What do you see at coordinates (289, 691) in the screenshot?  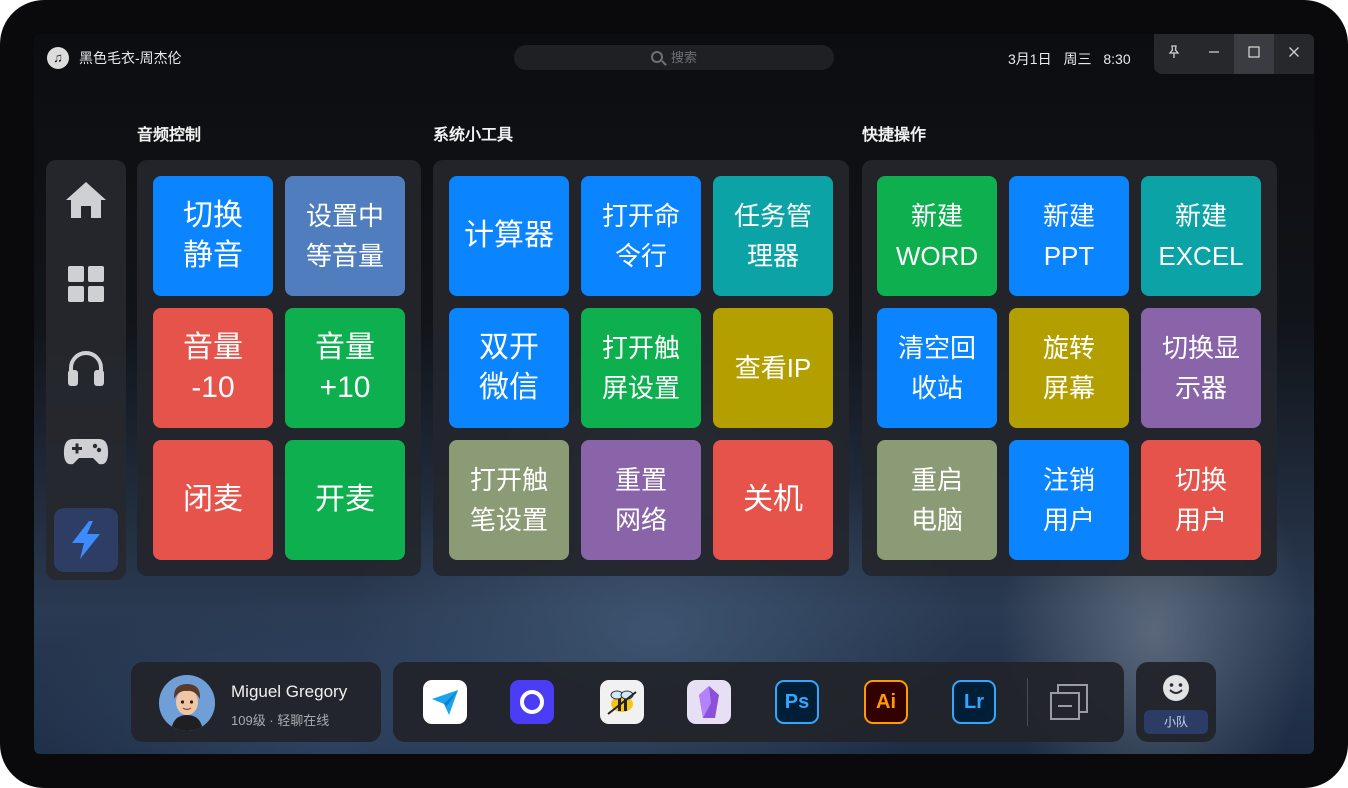 I see `user-name: Miguel Gregory` at bounding box center [289, 691].